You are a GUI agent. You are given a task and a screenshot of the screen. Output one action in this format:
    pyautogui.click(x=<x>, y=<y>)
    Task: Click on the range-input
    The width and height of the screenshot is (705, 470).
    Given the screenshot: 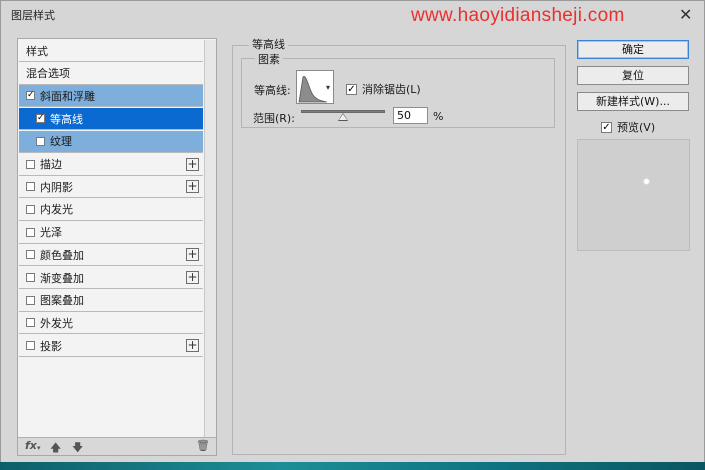 What is the action you would take?
    pyautogui.click(x=410, y=115)
    